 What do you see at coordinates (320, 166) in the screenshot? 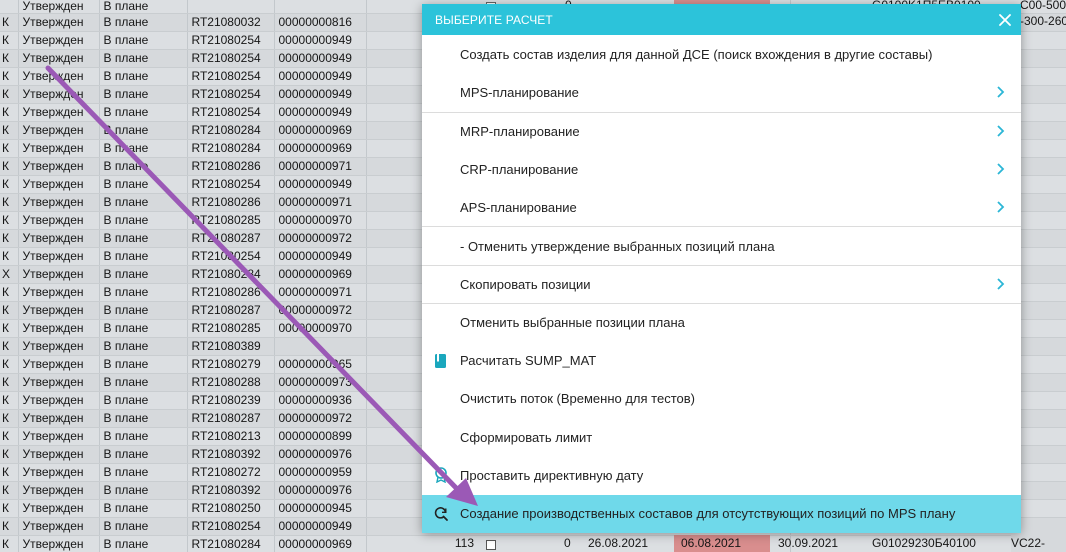
I see `table-cell: 00000000971` at bounding box center [320, 166].